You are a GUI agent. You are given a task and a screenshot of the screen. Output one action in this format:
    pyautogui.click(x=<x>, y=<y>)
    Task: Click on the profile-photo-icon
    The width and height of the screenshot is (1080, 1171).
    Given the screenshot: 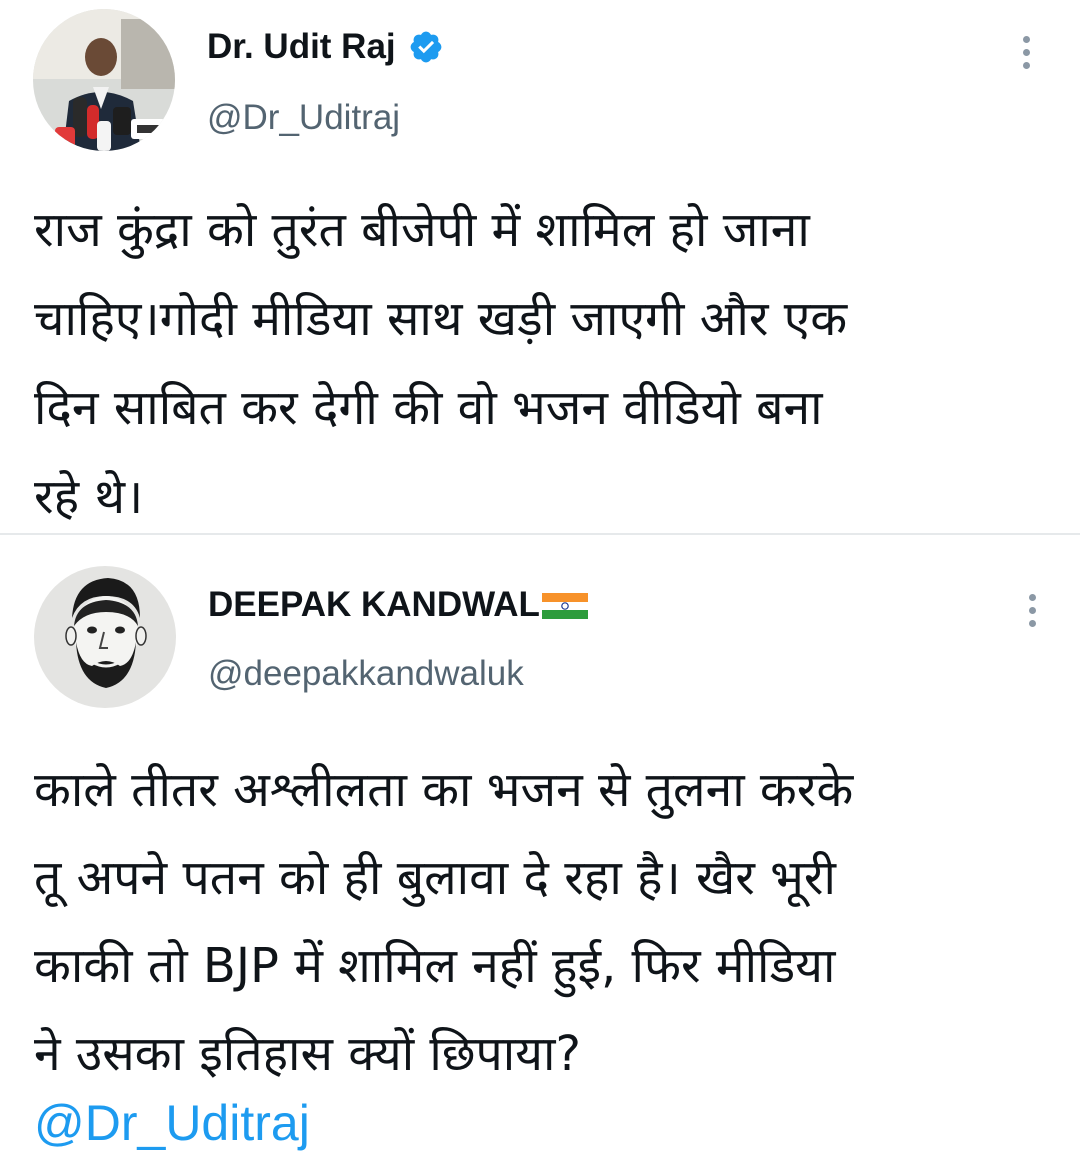 What is the action you would take?
    pyautogui.click(x=104, y=80)
    